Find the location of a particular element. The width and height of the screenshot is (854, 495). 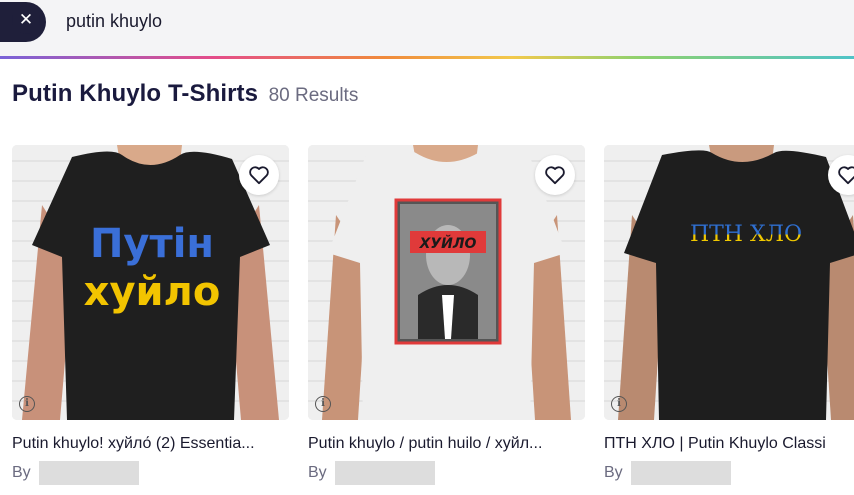

results-count: 80 Results is located at coordinates (313, 95).